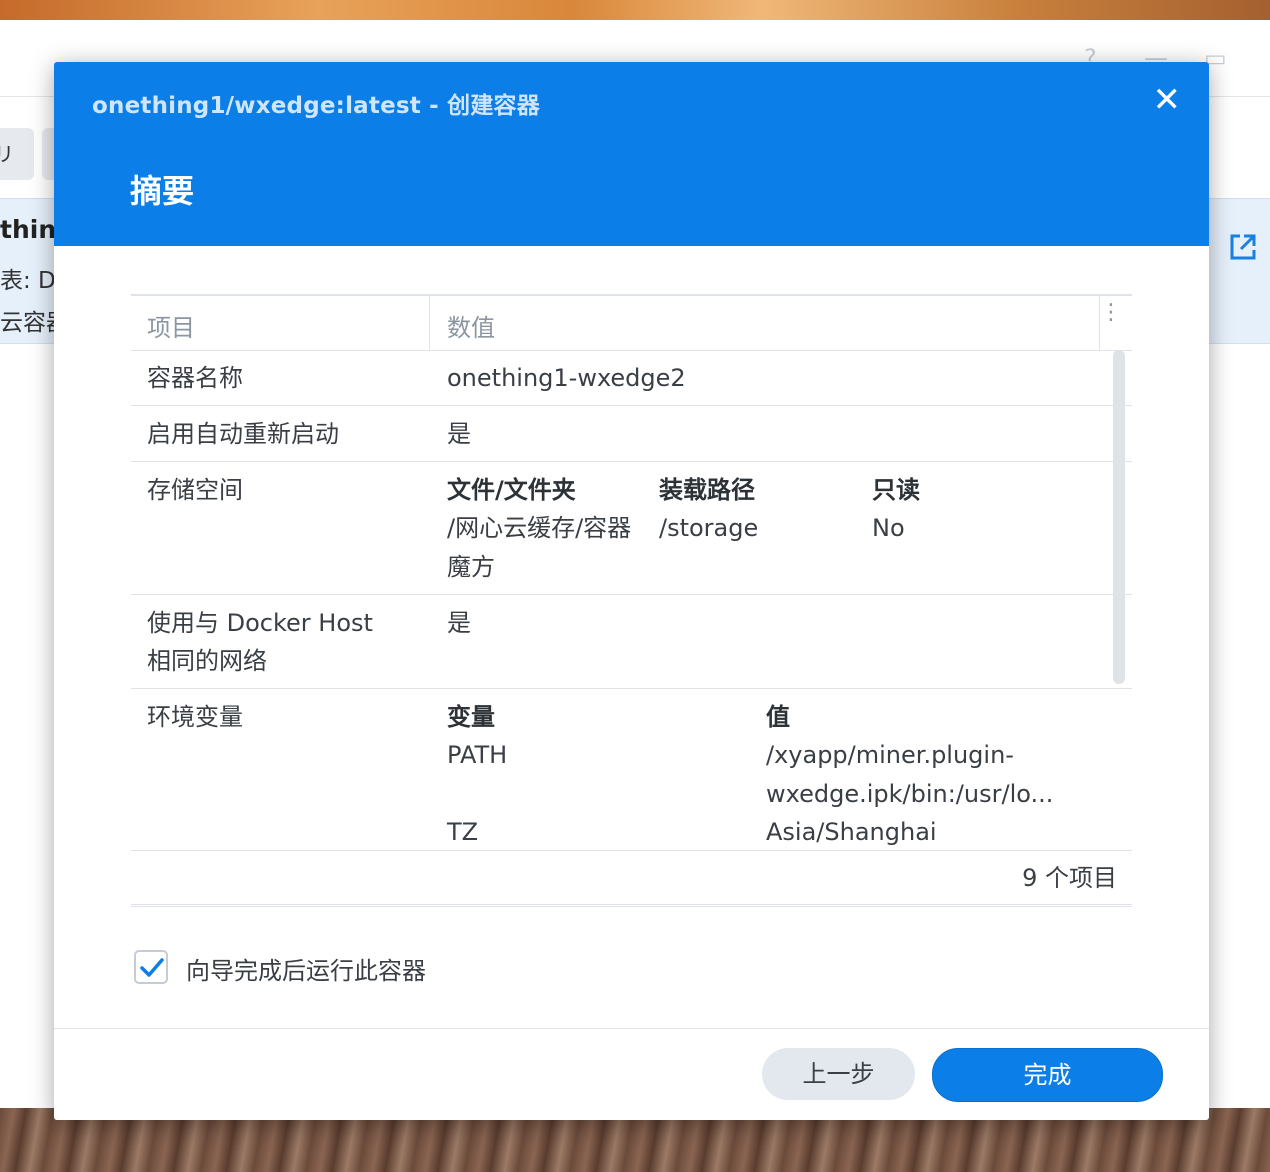 The width and height of the screenshot is (1270, 1172). Describe the element at coordinates (1243, 251) in the screenshot. I see `external-link-icon` at that location.